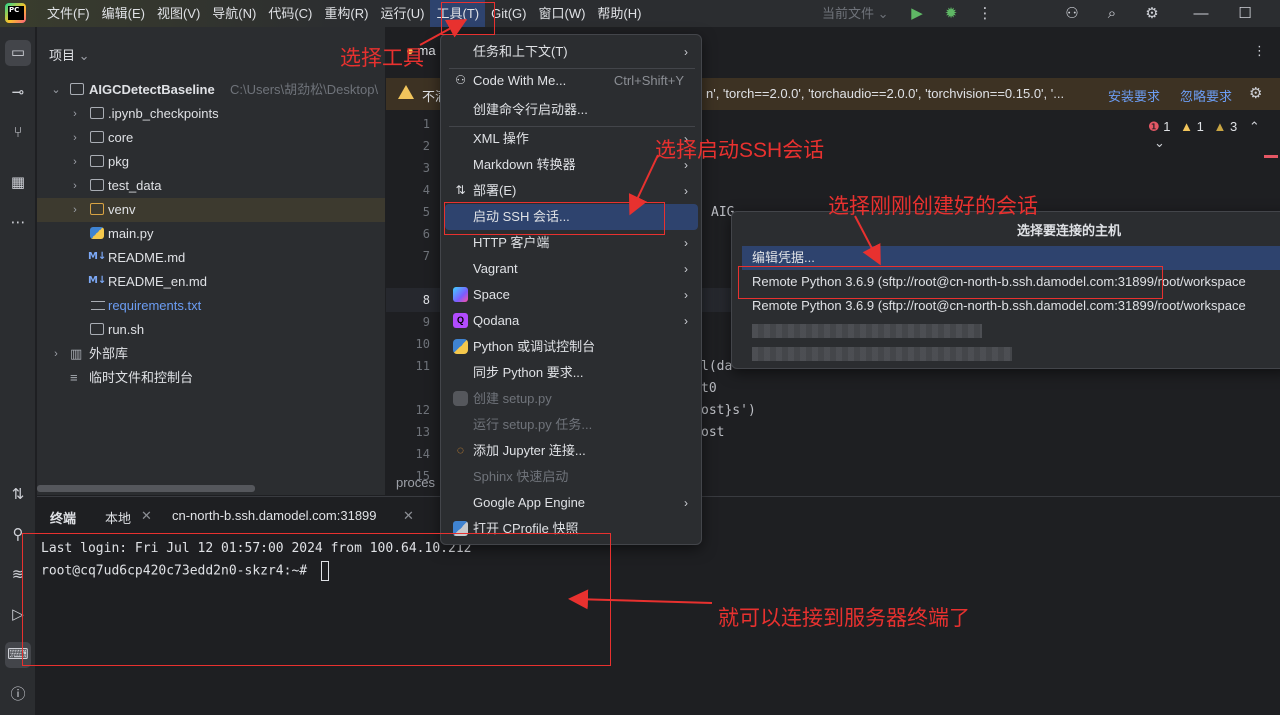 The width and height of the screenshot is (1280, 715). Describe the element at coordinates (426, 190) in the screenshot. I see `line-number: 4` at that location.